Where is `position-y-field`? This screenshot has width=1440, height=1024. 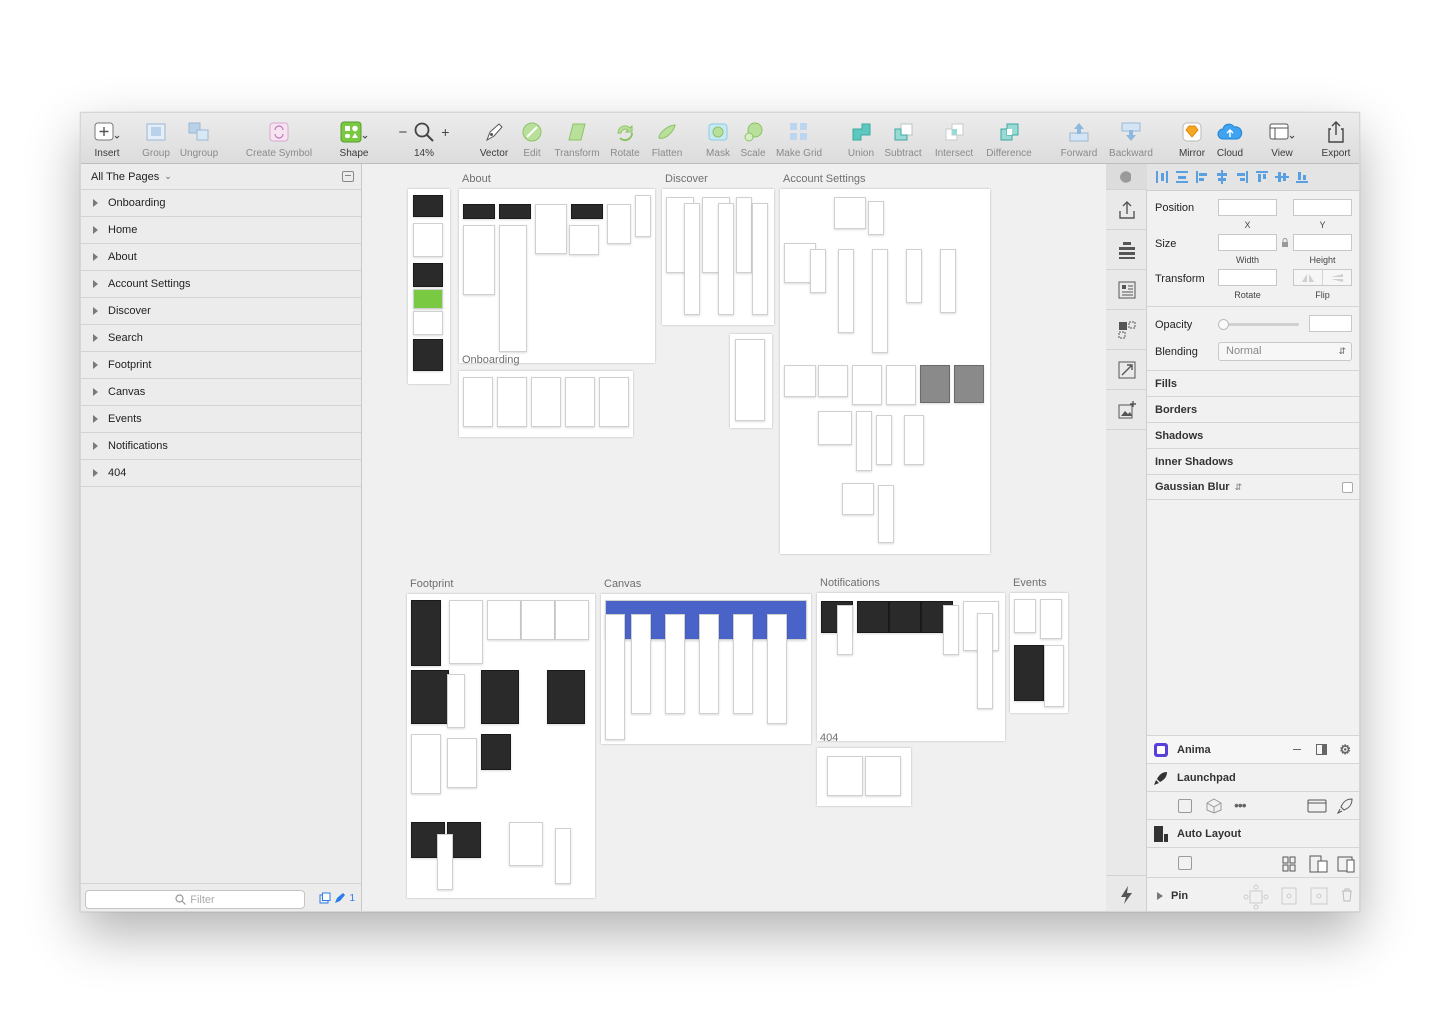
position-y-field is located at coordinates (1322, 207).